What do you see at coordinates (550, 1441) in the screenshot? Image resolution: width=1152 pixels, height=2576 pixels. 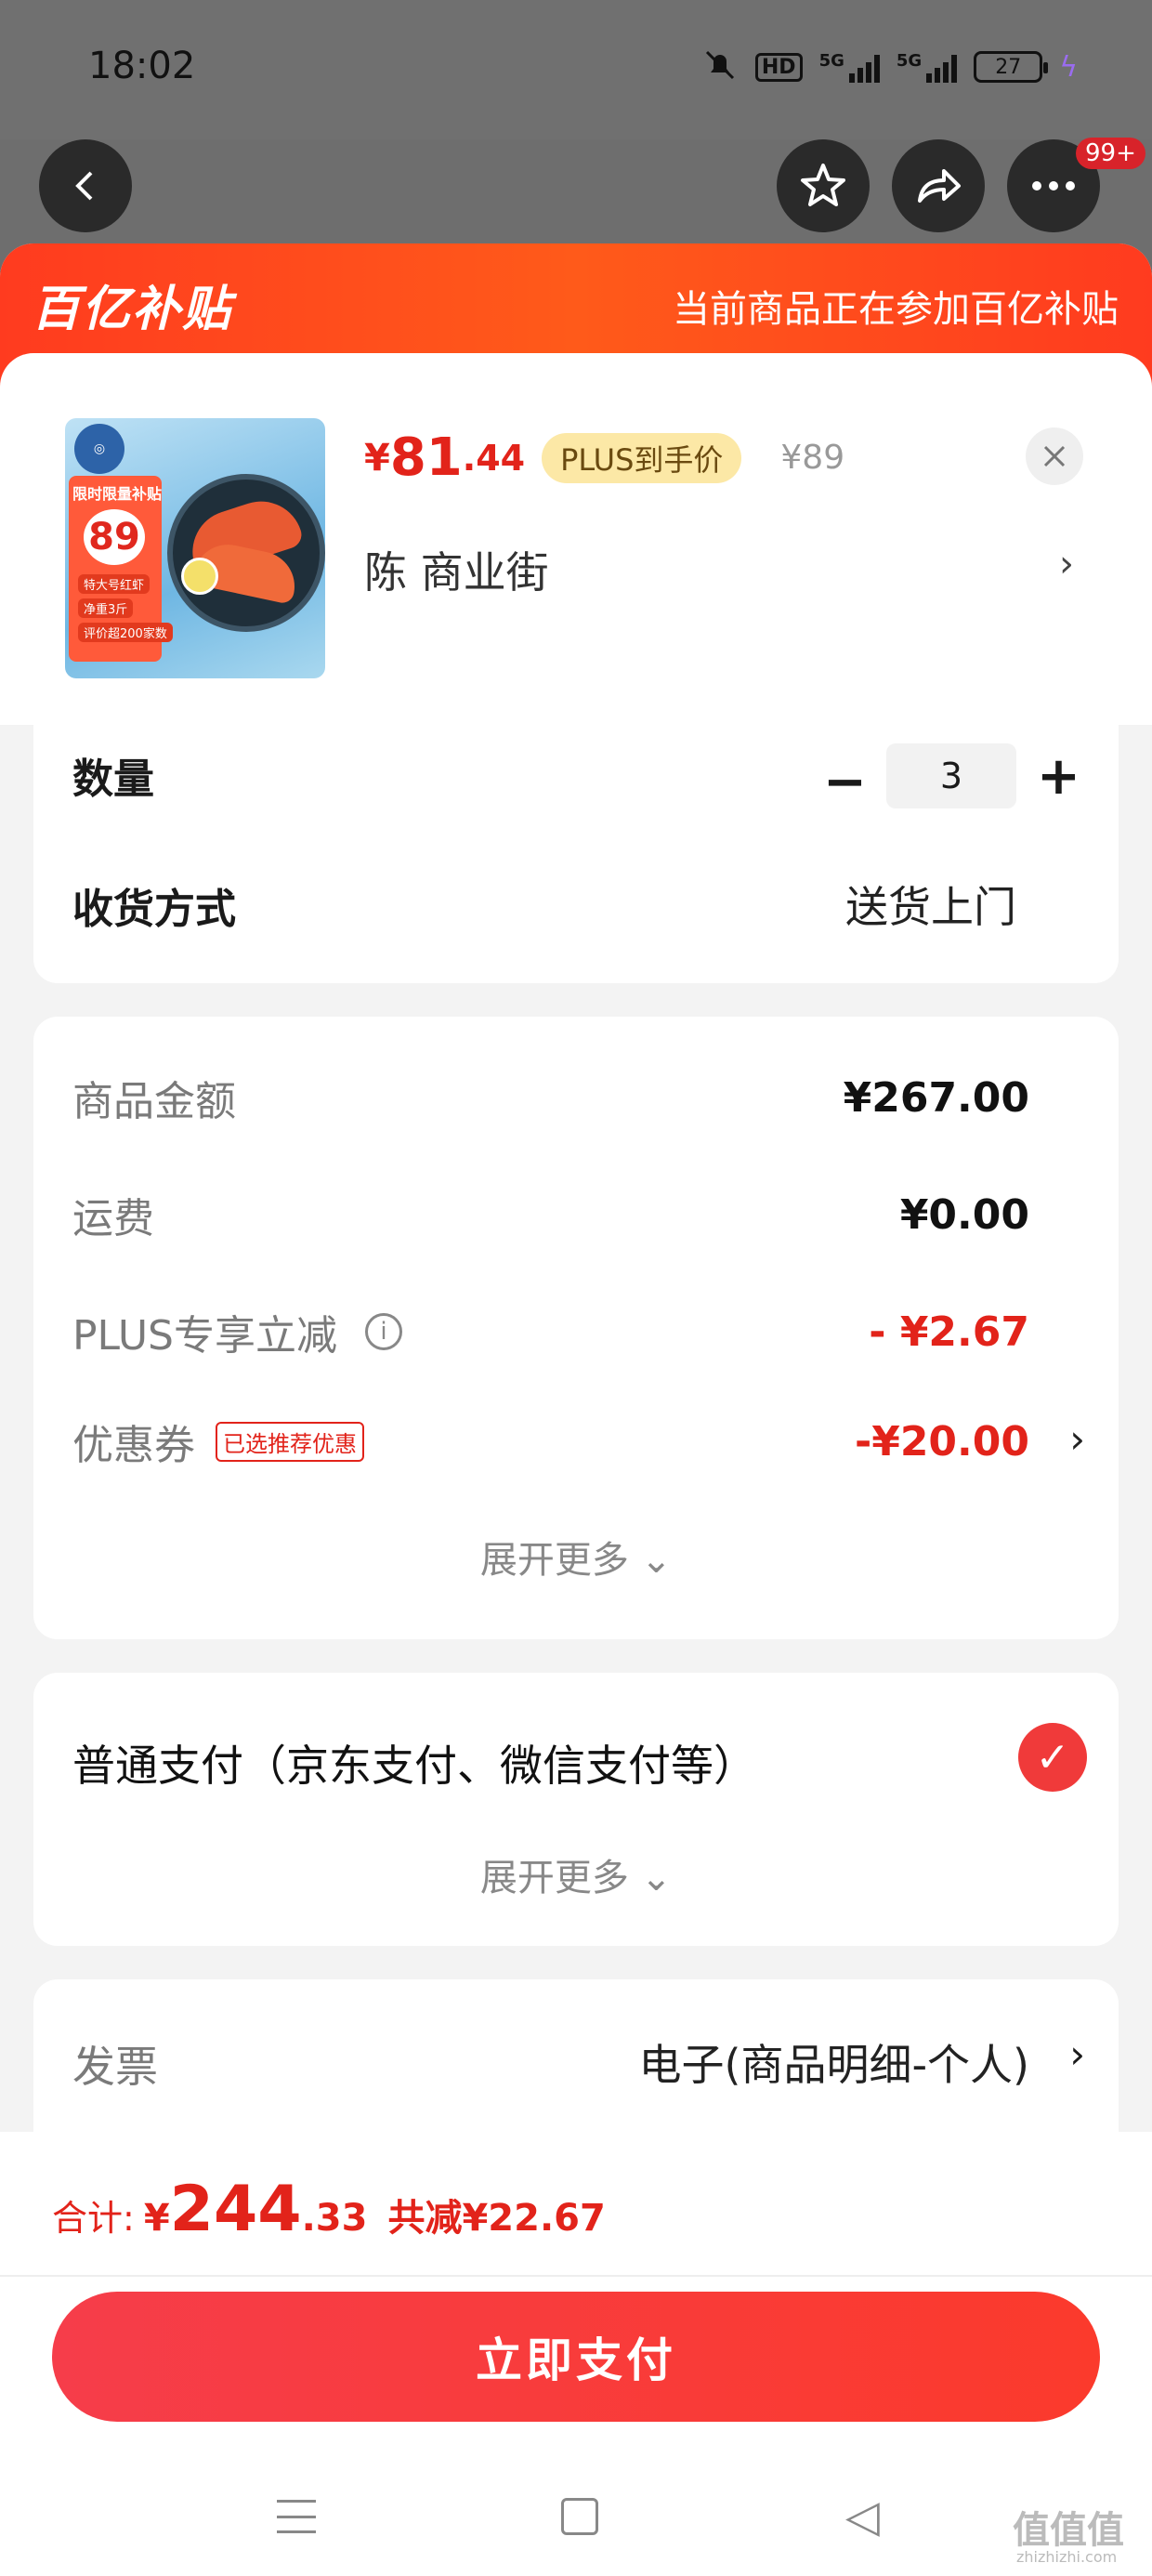 I see `coupon-row: 优惠券 已选推荐优惠 -¥20.00` at bounding box center [550, 1441].